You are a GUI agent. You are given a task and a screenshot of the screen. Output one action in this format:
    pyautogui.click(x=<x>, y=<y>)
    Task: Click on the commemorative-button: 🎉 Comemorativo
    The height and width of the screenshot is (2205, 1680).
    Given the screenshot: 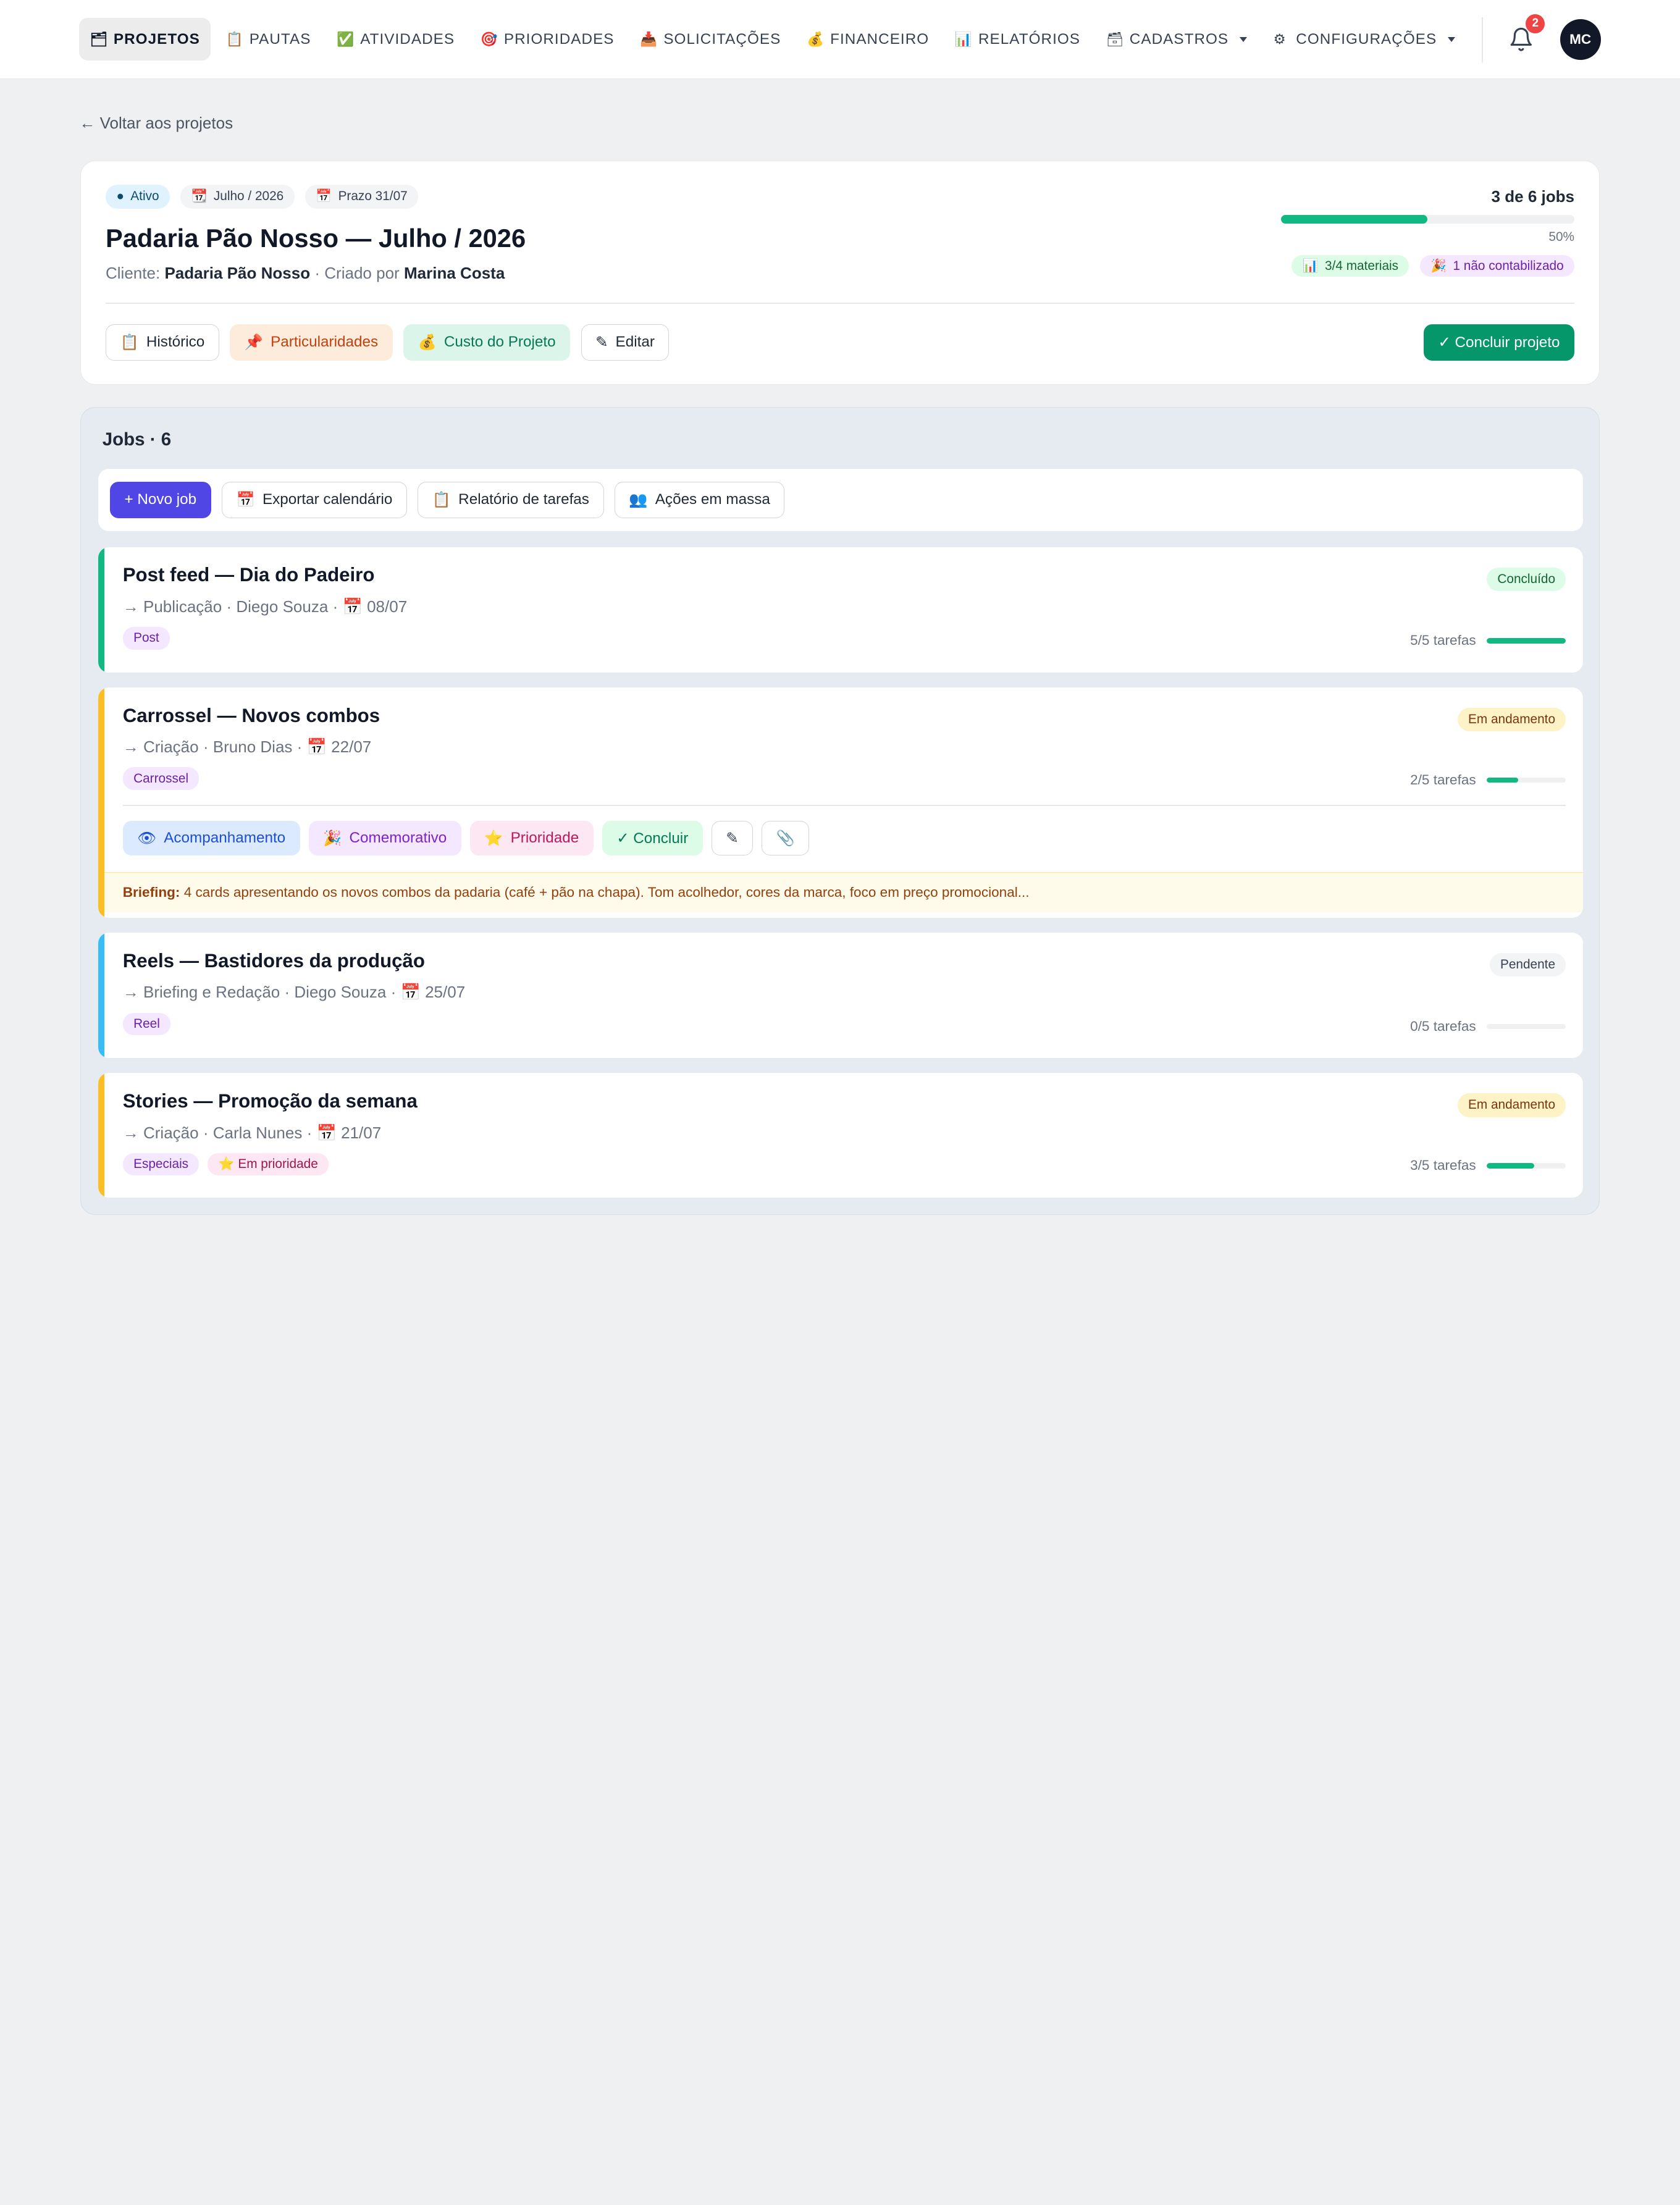 What is the action you would take?
    pyautogui.click(x=384, y=838)
    